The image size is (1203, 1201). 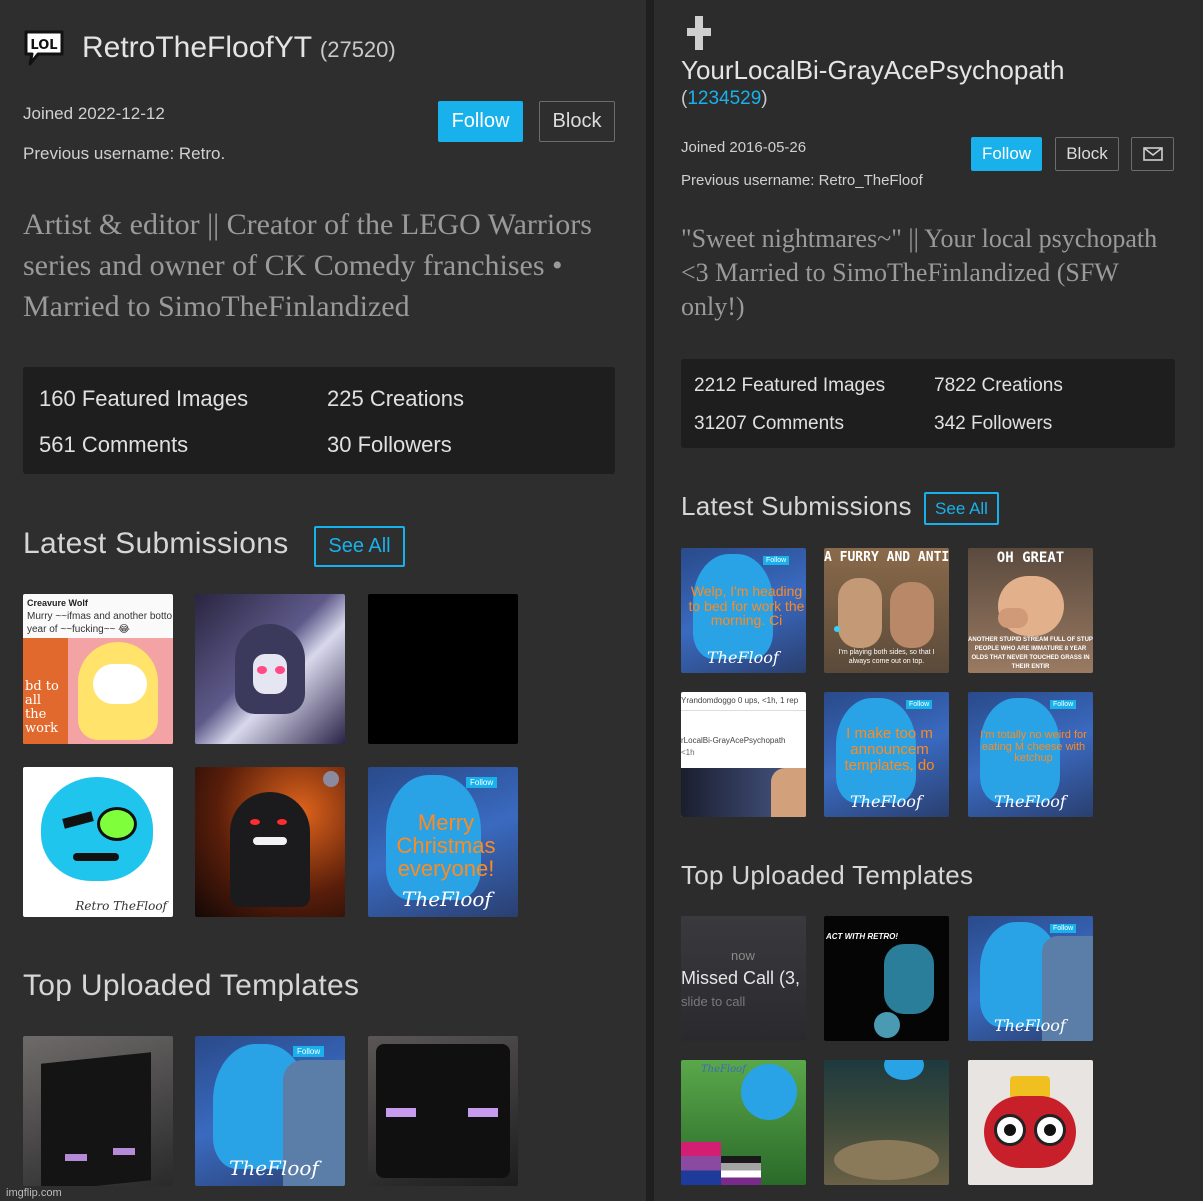 I want to click on stat-creations: 225 Creations, so click(x=395, y=399).